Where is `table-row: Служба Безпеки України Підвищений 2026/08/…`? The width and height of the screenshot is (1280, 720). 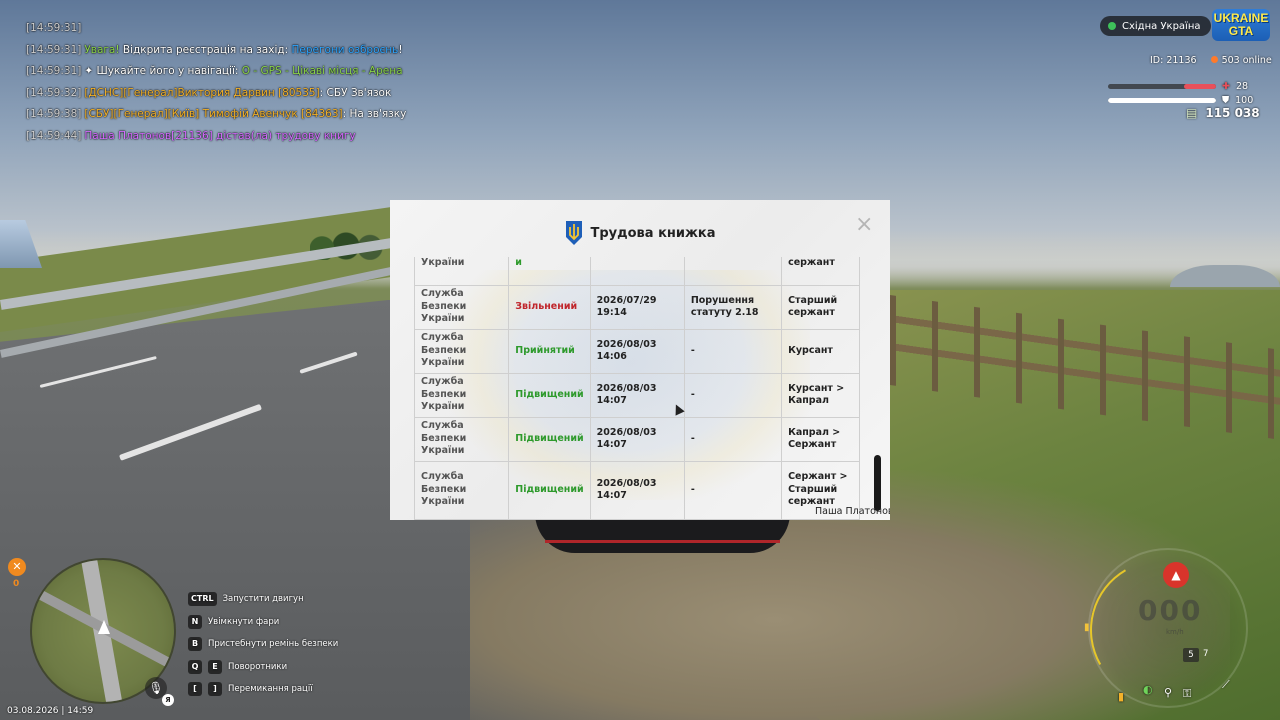 table-row: Служба Безпеки України Підвищений 2026/08/… is located at coordinates (637, 490).